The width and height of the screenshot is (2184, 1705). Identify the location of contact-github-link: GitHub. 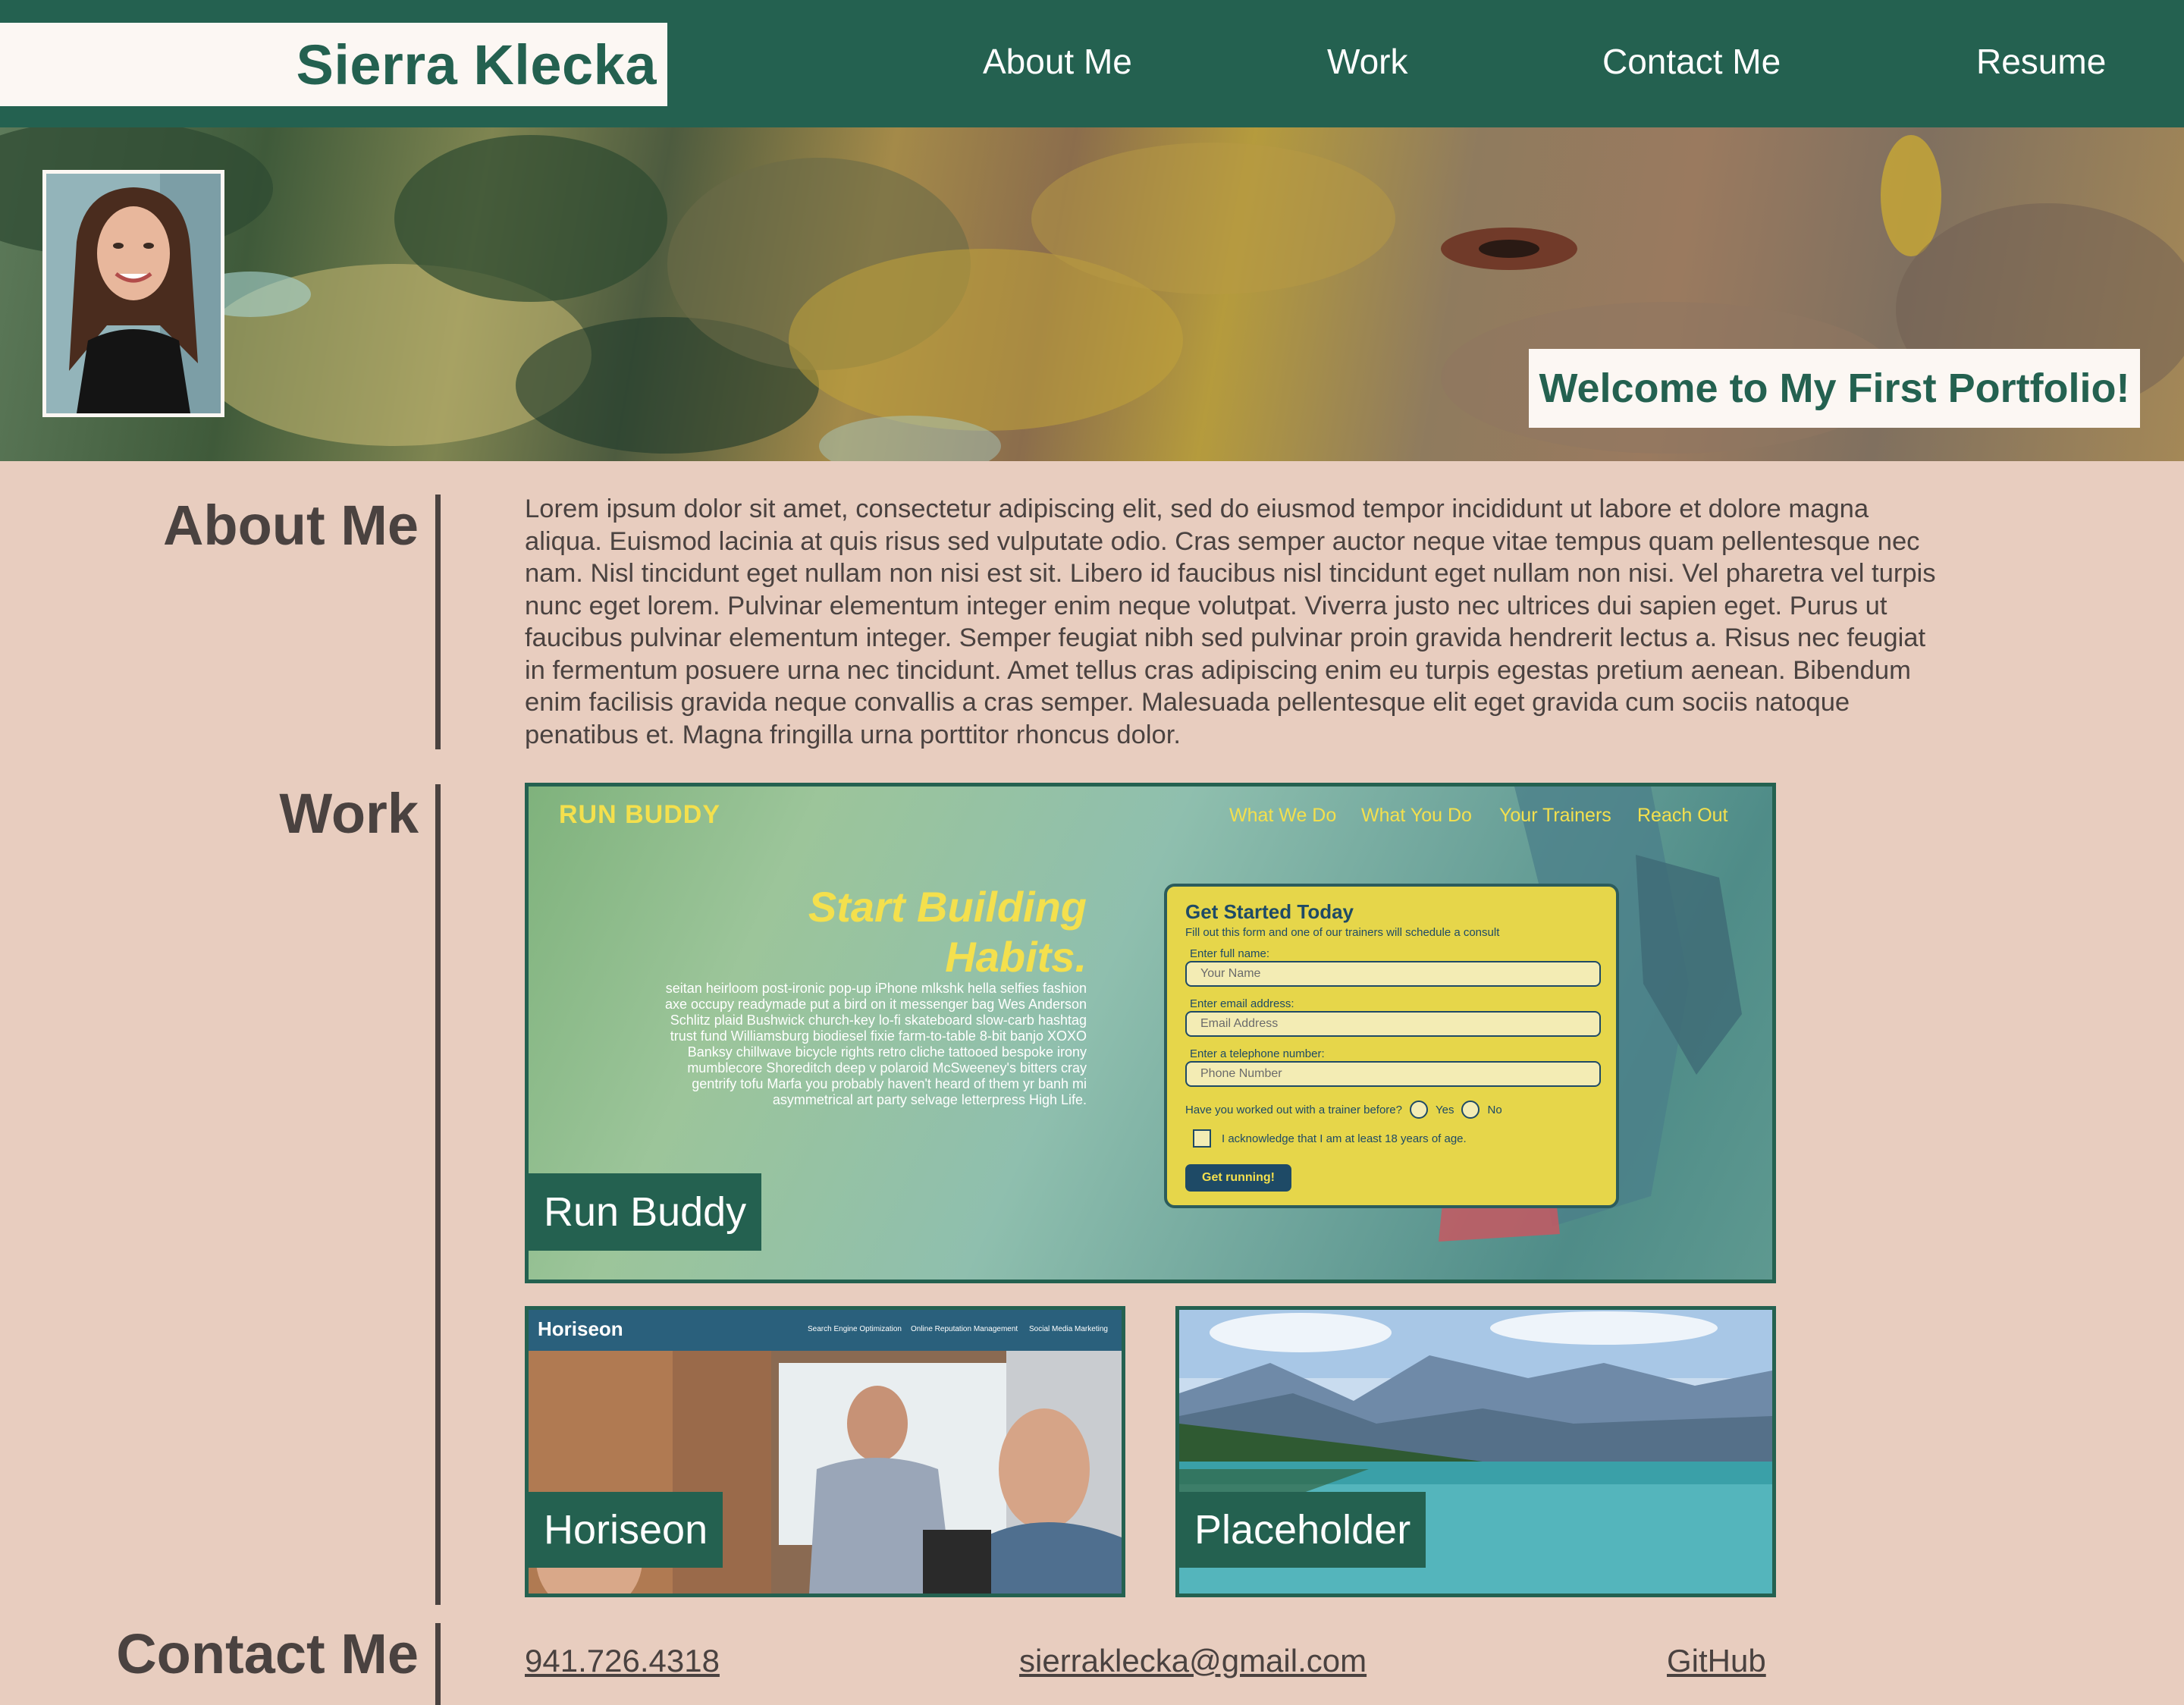
(1716, 1661).